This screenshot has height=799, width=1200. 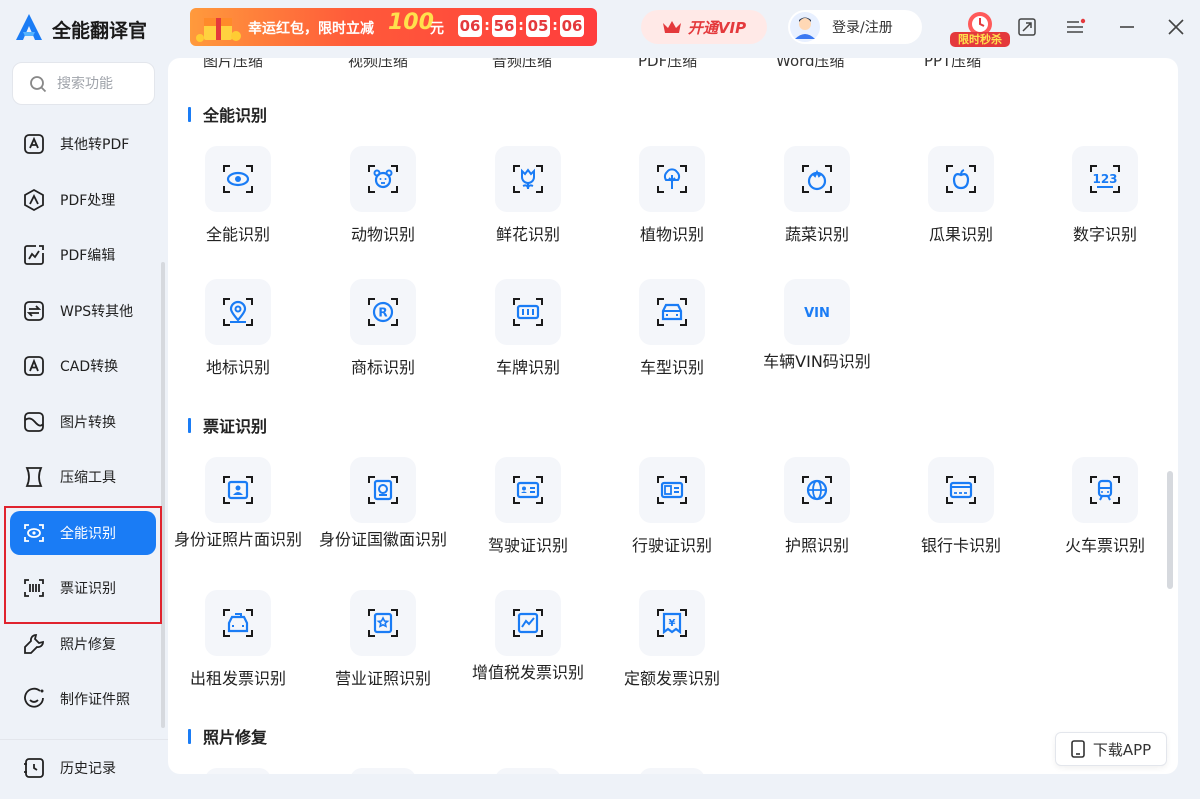 I want to click on sidebar-item-label: 全能识别, so click(x=88, y=533).